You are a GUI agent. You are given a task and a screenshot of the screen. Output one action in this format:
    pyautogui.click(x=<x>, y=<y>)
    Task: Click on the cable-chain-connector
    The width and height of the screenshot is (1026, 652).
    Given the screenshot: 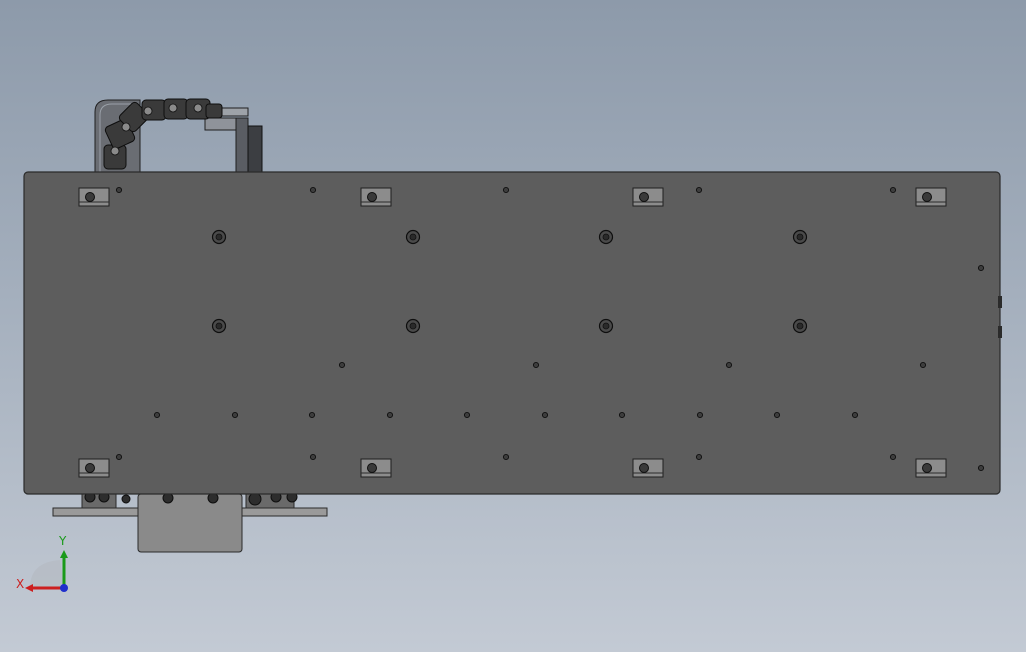 What is the action you would take?
    pyautogui.click(x=255, y=149)
    